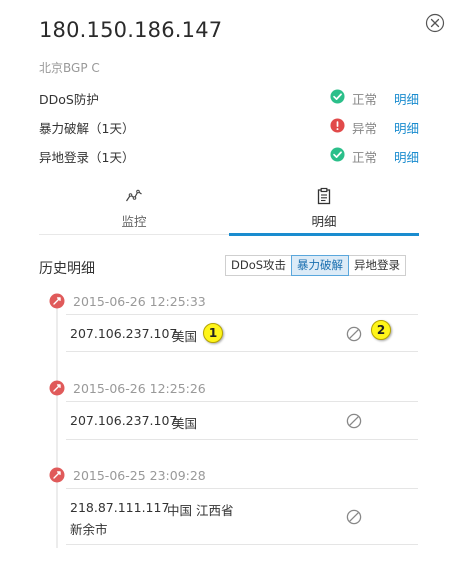 This screenshot has width=458, height=566. I want to click on timeline-line, so click(57, 424).